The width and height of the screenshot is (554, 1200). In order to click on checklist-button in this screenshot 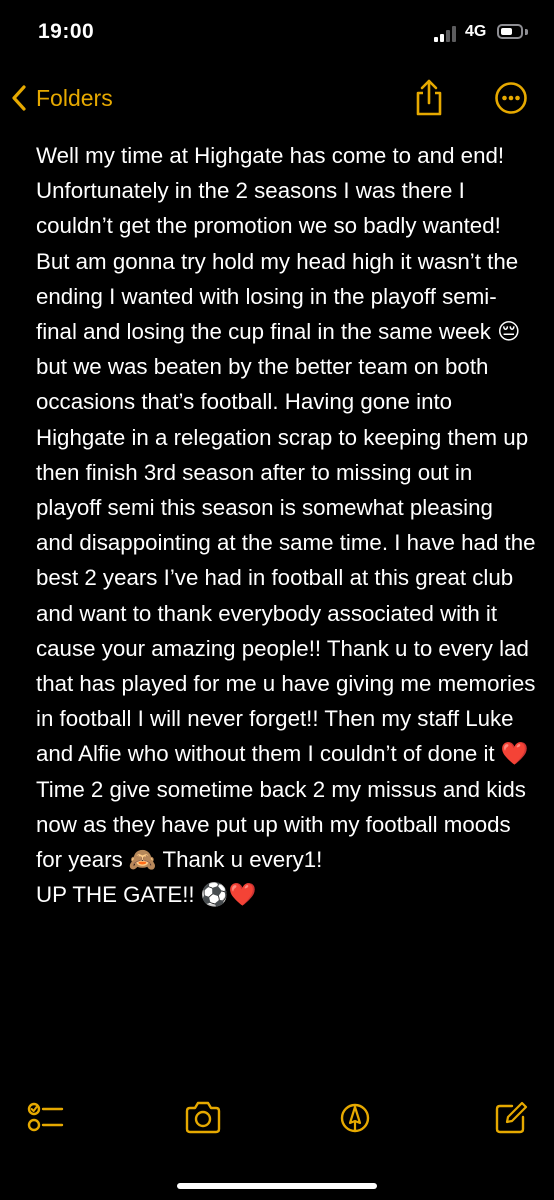, I will do `click(46, 1118)`.